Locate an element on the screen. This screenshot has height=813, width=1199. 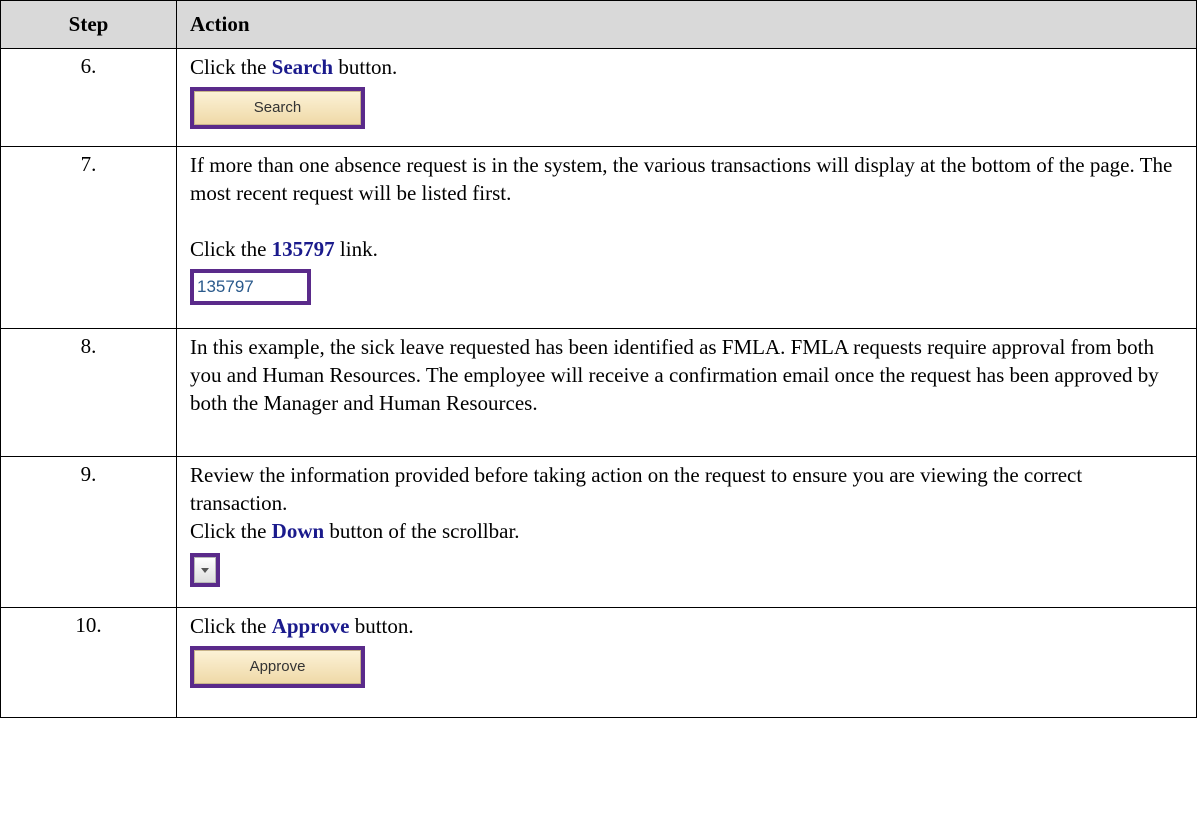
scroll-down-arrow-icon is located at coordinates (205, 570).